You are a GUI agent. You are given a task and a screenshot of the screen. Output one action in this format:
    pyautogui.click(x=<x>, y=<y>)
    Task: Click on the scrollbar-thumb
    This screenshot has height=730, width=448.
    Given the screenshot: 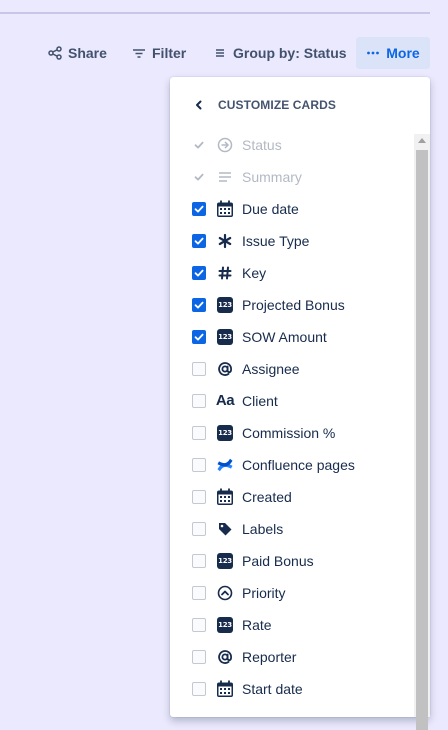 What is the action you would take?
    pyautogui.click(x=422, y=440)
    